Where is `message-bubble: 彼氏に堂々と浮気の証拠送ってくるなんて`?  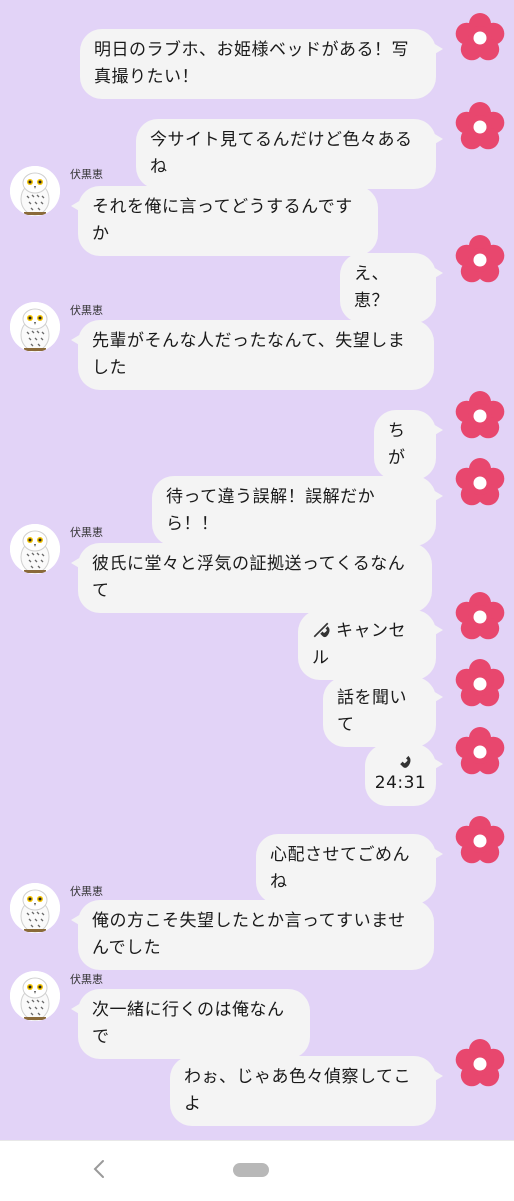 message-bubble: 彼氏に堂々と浮気の証拠送ってくるなんて is located at coordinates (251, 578).